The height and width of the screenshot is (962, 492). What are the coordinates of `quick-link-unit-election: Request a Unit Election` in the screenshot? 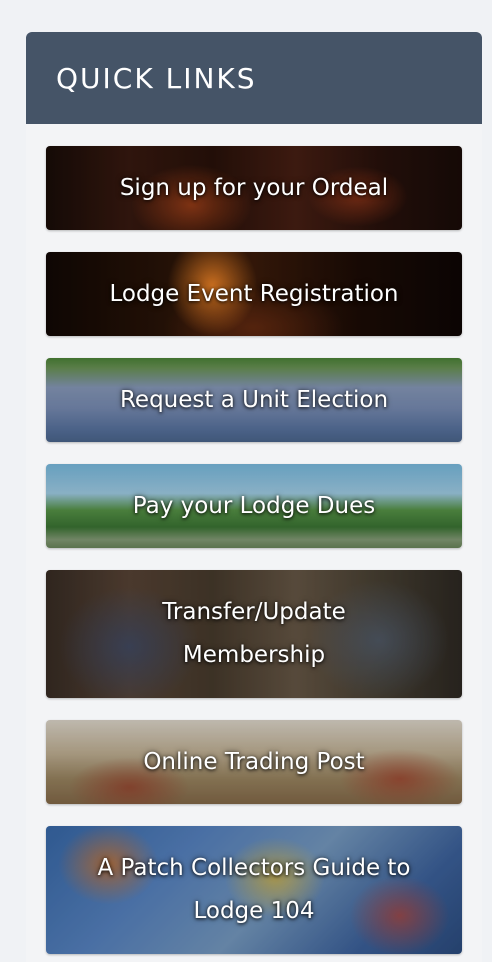 It's located at (254, 400).